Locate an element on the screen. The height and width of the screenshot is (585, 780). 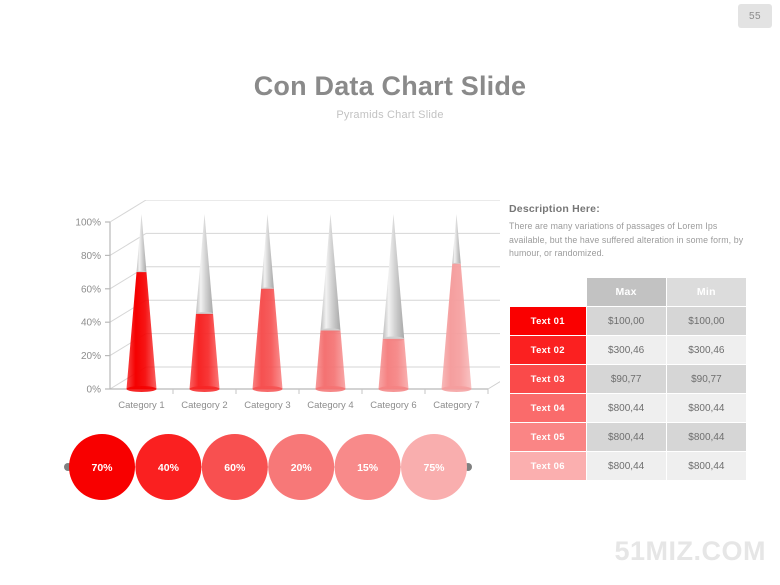
table-row-label: Text 06 is located at coordinates (548, 466).